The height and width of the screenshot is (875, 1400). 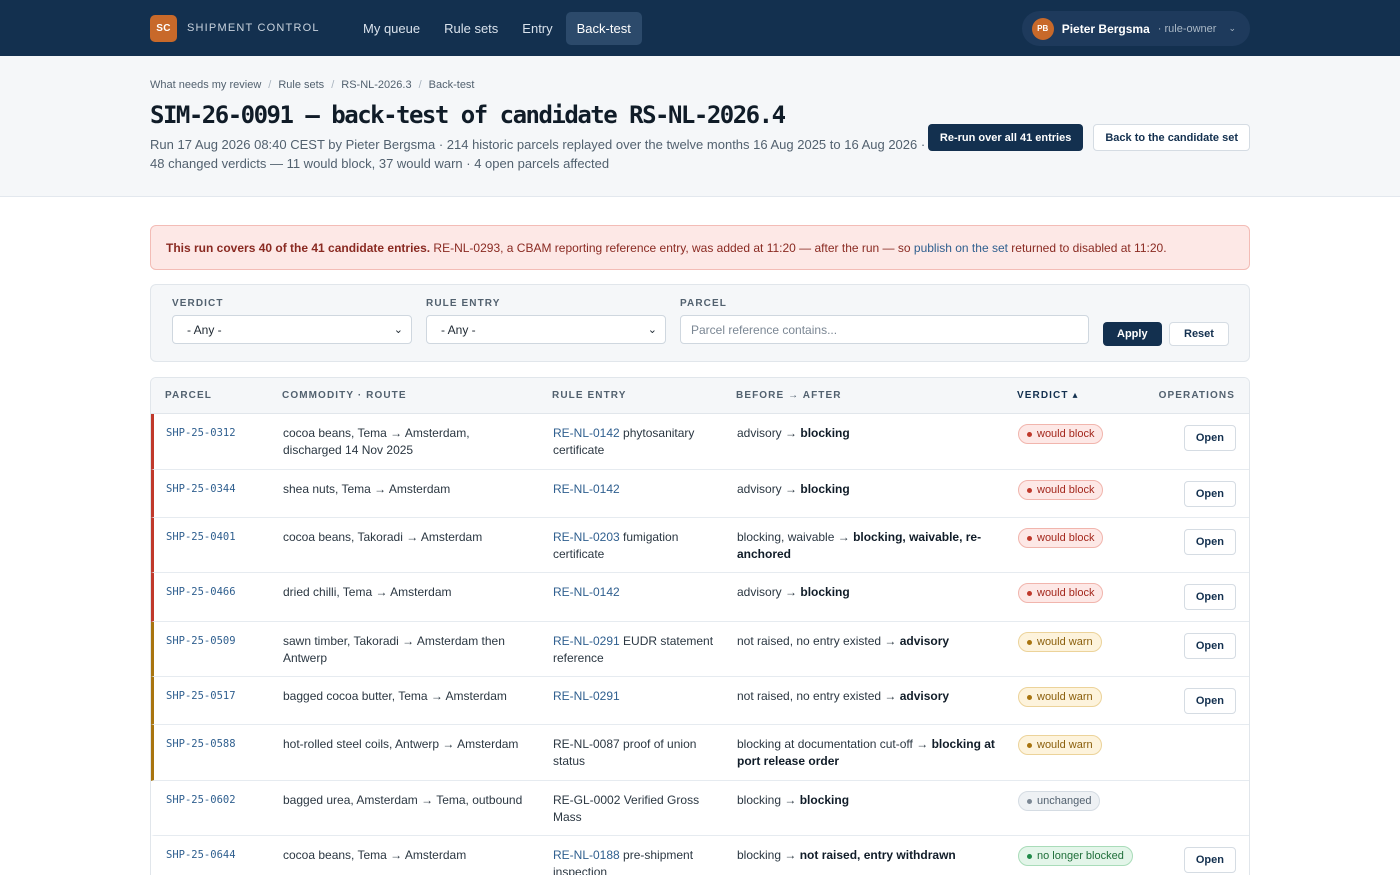 What do you see at coordinates (201, 696) in the screenshot?
I see `parcel-link: SHP-25-0517` at bounding box center [201, 696].